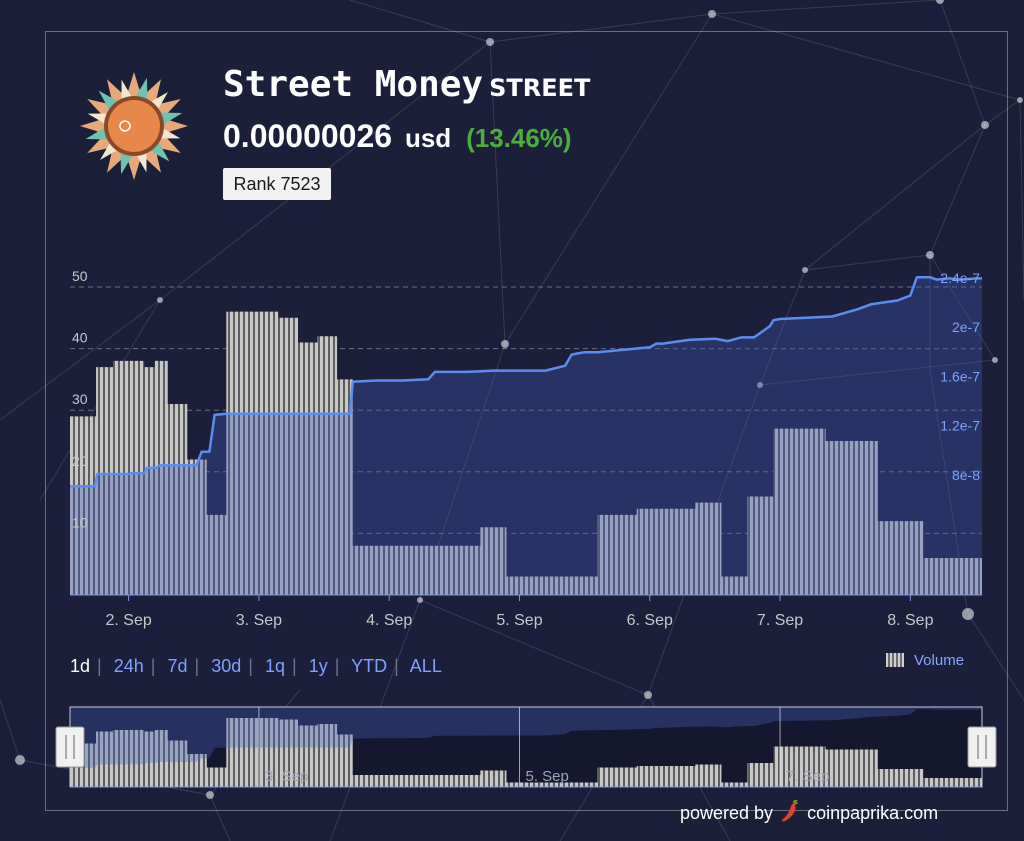 This screenshot has height=841, width=1024. Describe the element at coordinates (426, 666) in the screenshot. I see `range-all: ALL` at that location.